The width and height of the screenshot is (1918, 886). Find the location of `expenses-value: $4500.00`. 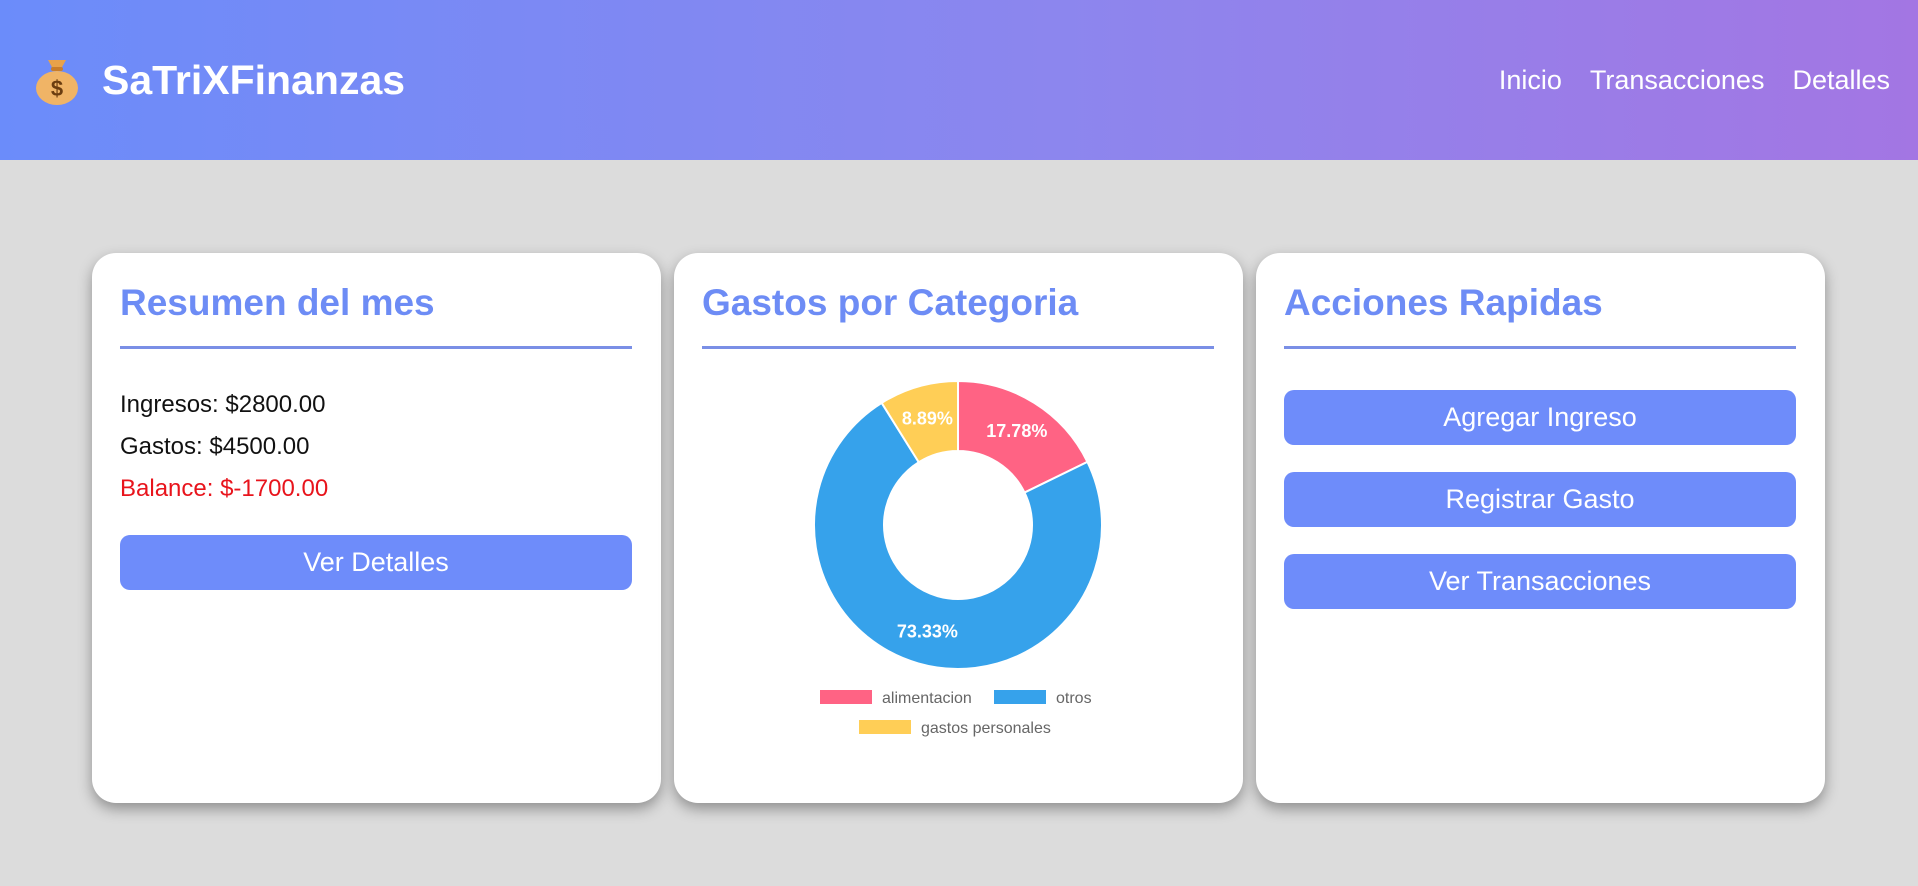

expenses-value: $4500.00 is located at coordinates (259, 446).